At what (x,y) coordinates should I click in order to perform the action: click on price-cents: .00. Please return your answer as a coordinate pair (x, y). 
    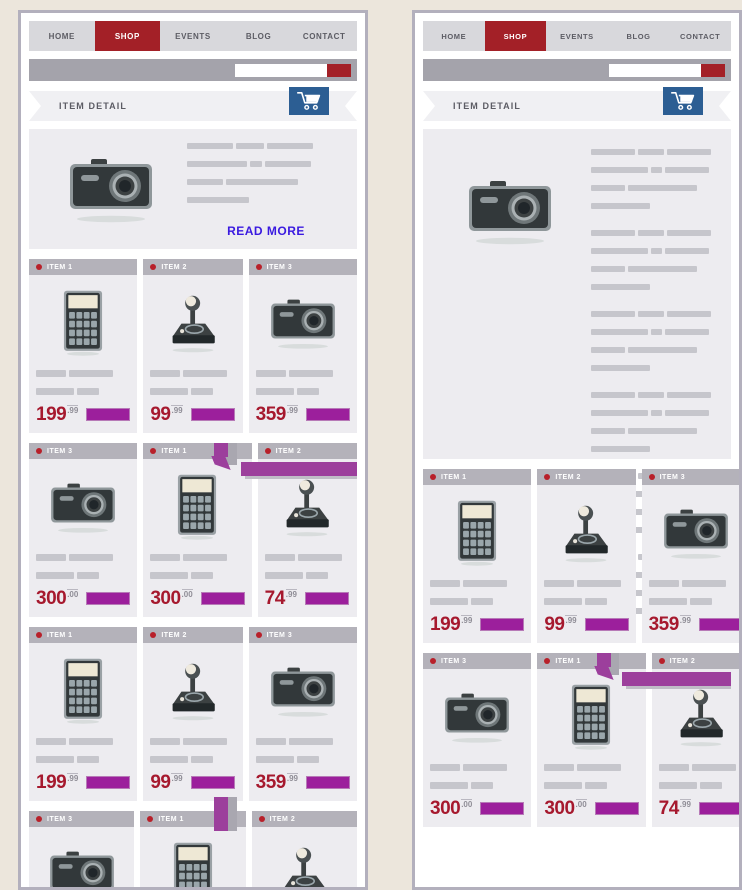
    Looking at the image, I should click on (467, 804).